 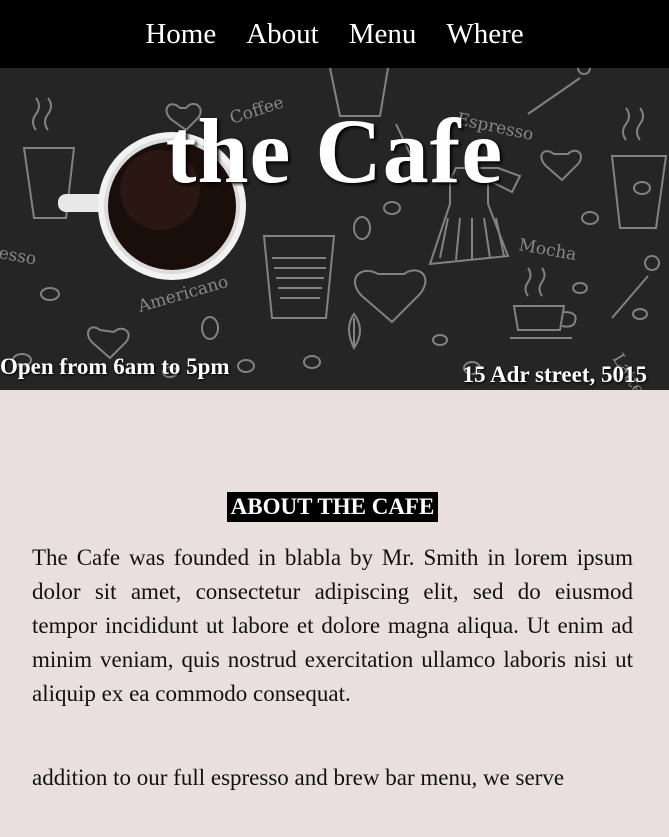 I want to click on nav-home-link: Home, so click(x=180, y=34).